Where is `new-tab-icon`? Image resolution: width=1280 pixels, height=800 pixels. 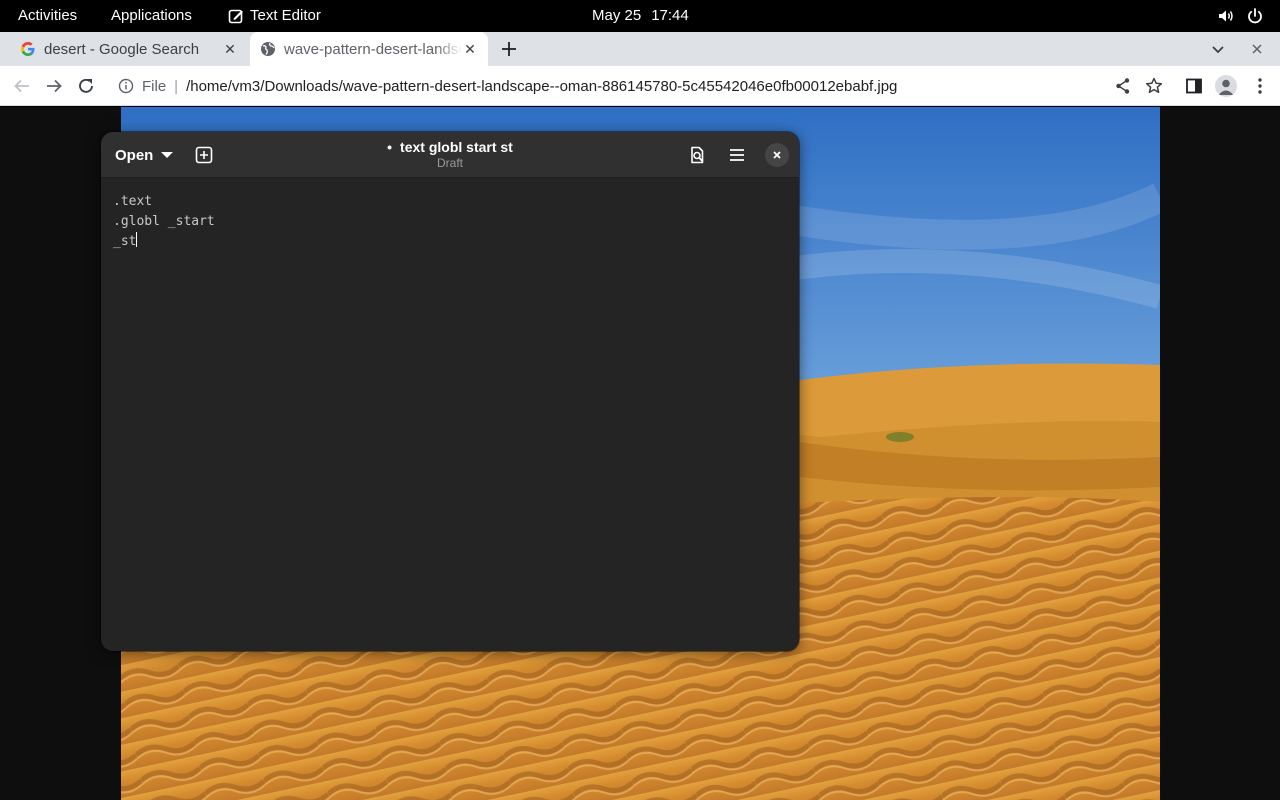
new-tab-icon is located at coordinates (509, 49).